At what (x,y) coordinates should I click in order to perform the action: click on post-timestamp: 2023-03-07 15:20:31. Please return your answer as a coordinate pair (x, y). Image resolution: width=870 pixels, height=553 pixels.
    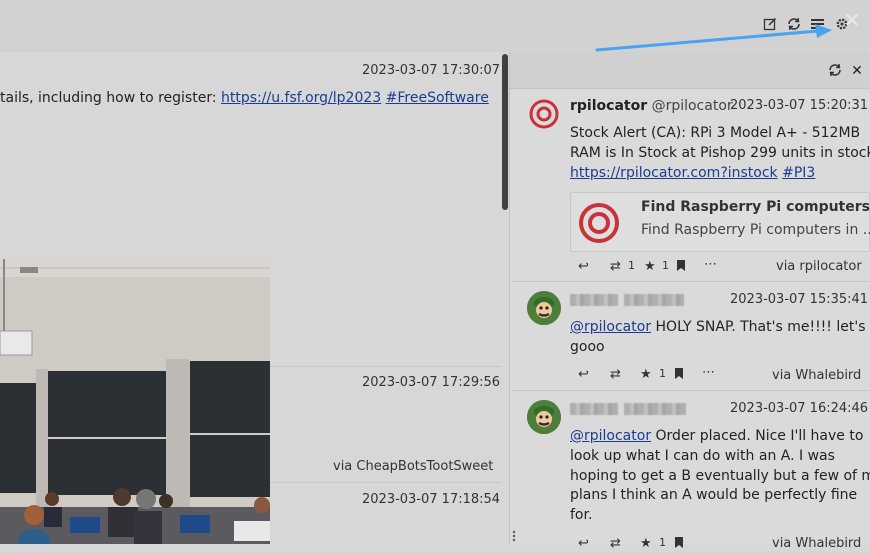
    Looking at the image, I should click on (799, 105).